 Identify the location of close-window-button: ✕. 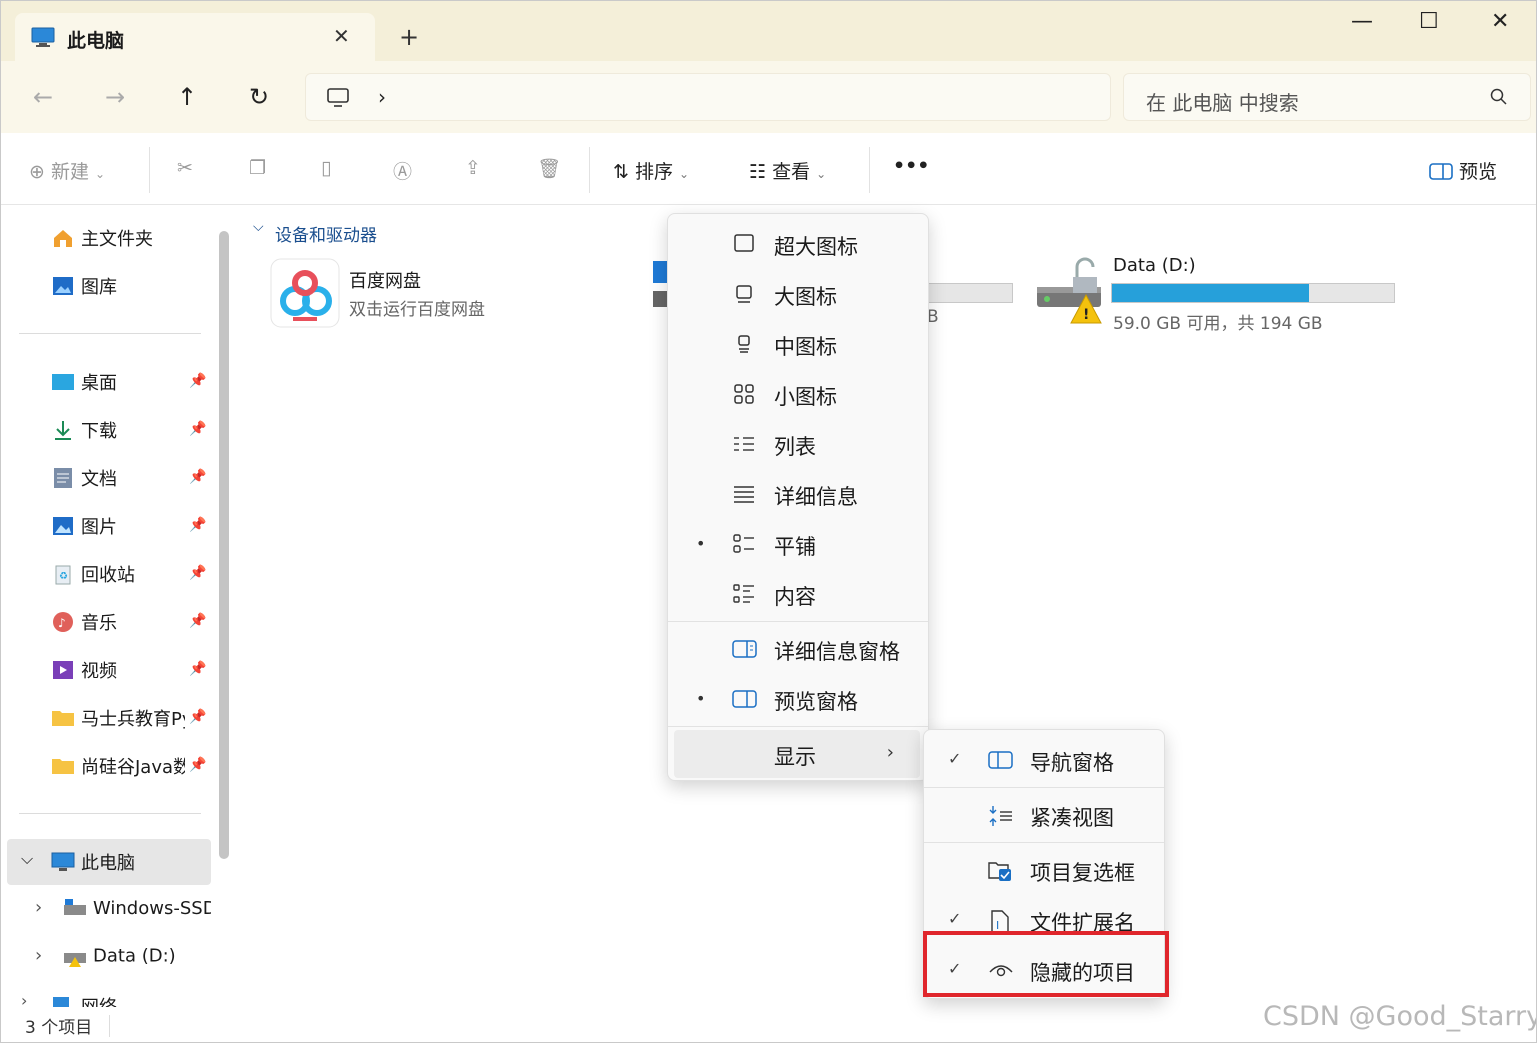
(1500, 21).